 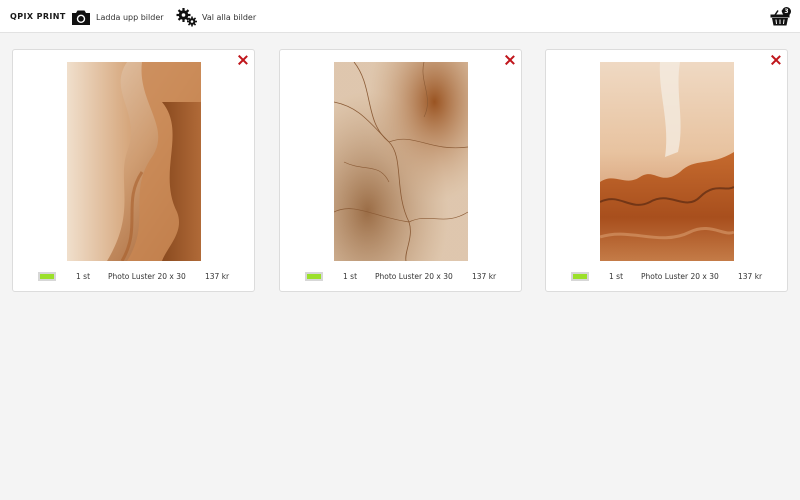 What do you see at coordinates (38, 16) in the screenshot?
I see `brand-logo: QPIX PRINT` at bounding box center [38, 16].